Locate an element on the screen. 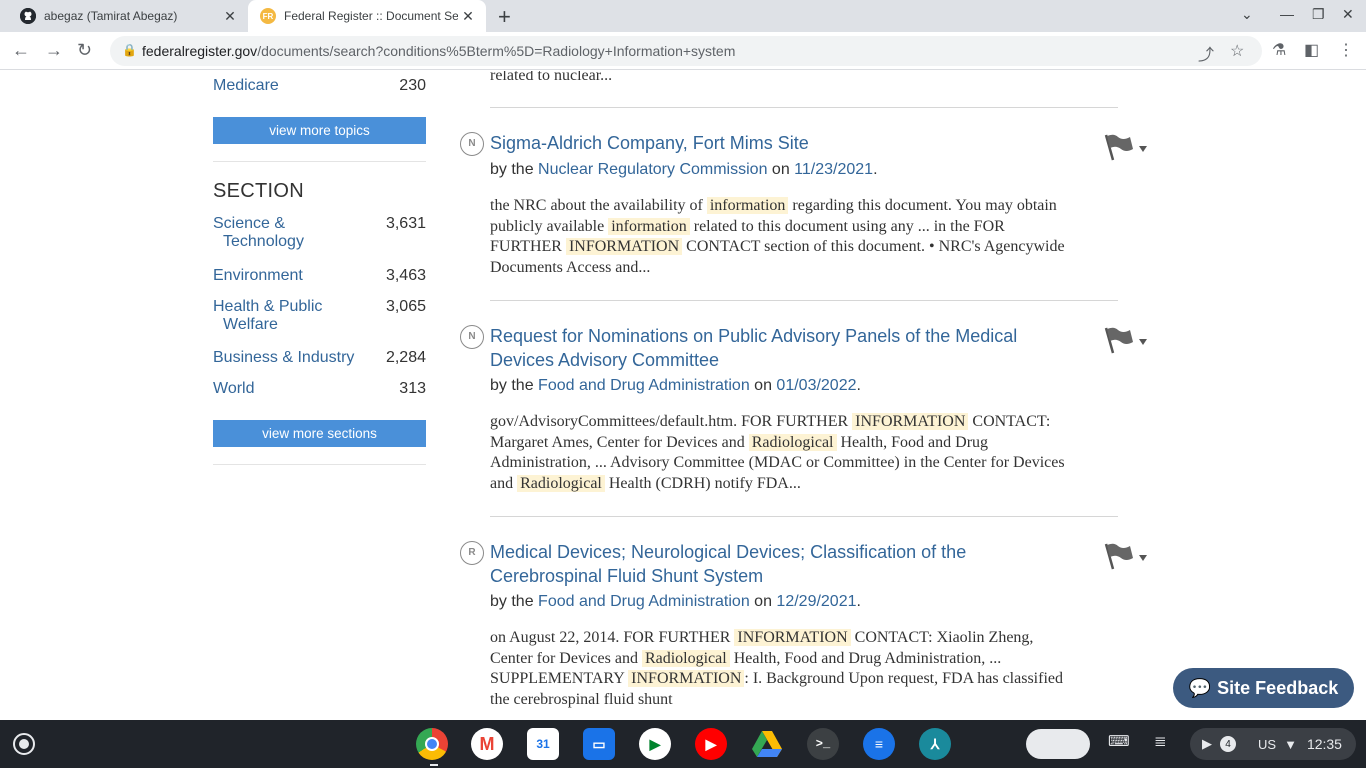 This screenshot has width=1366, height=768. section-count: 313 is located at coordinates (412, 388).